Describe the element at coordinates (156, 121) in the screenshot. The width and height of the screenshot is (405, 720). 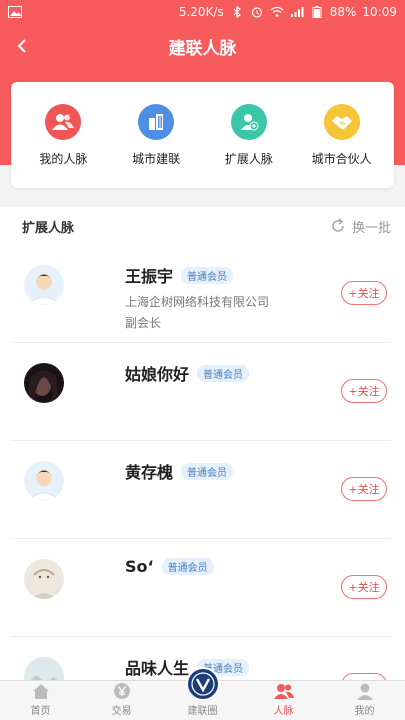
I see `building-icon` at that location.